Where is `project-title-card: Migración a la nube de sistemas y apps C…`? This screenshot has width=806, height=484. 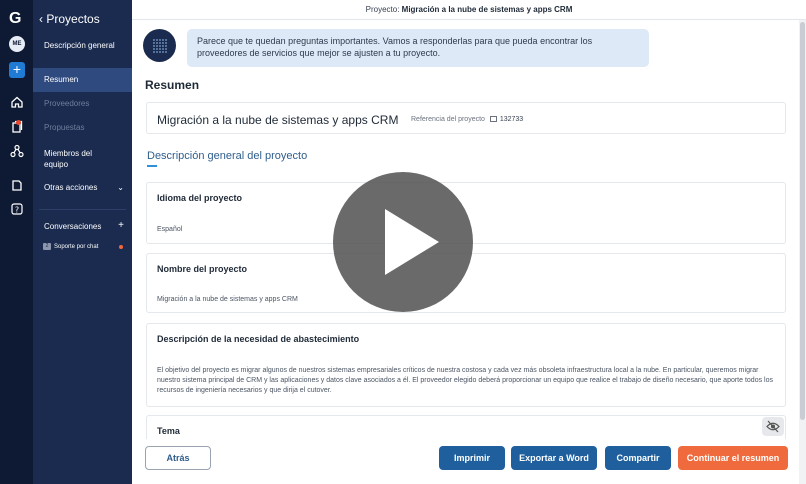
project-title-card: Migración a la nube de sistemas y apps C… is located at coordinates (466, 118).